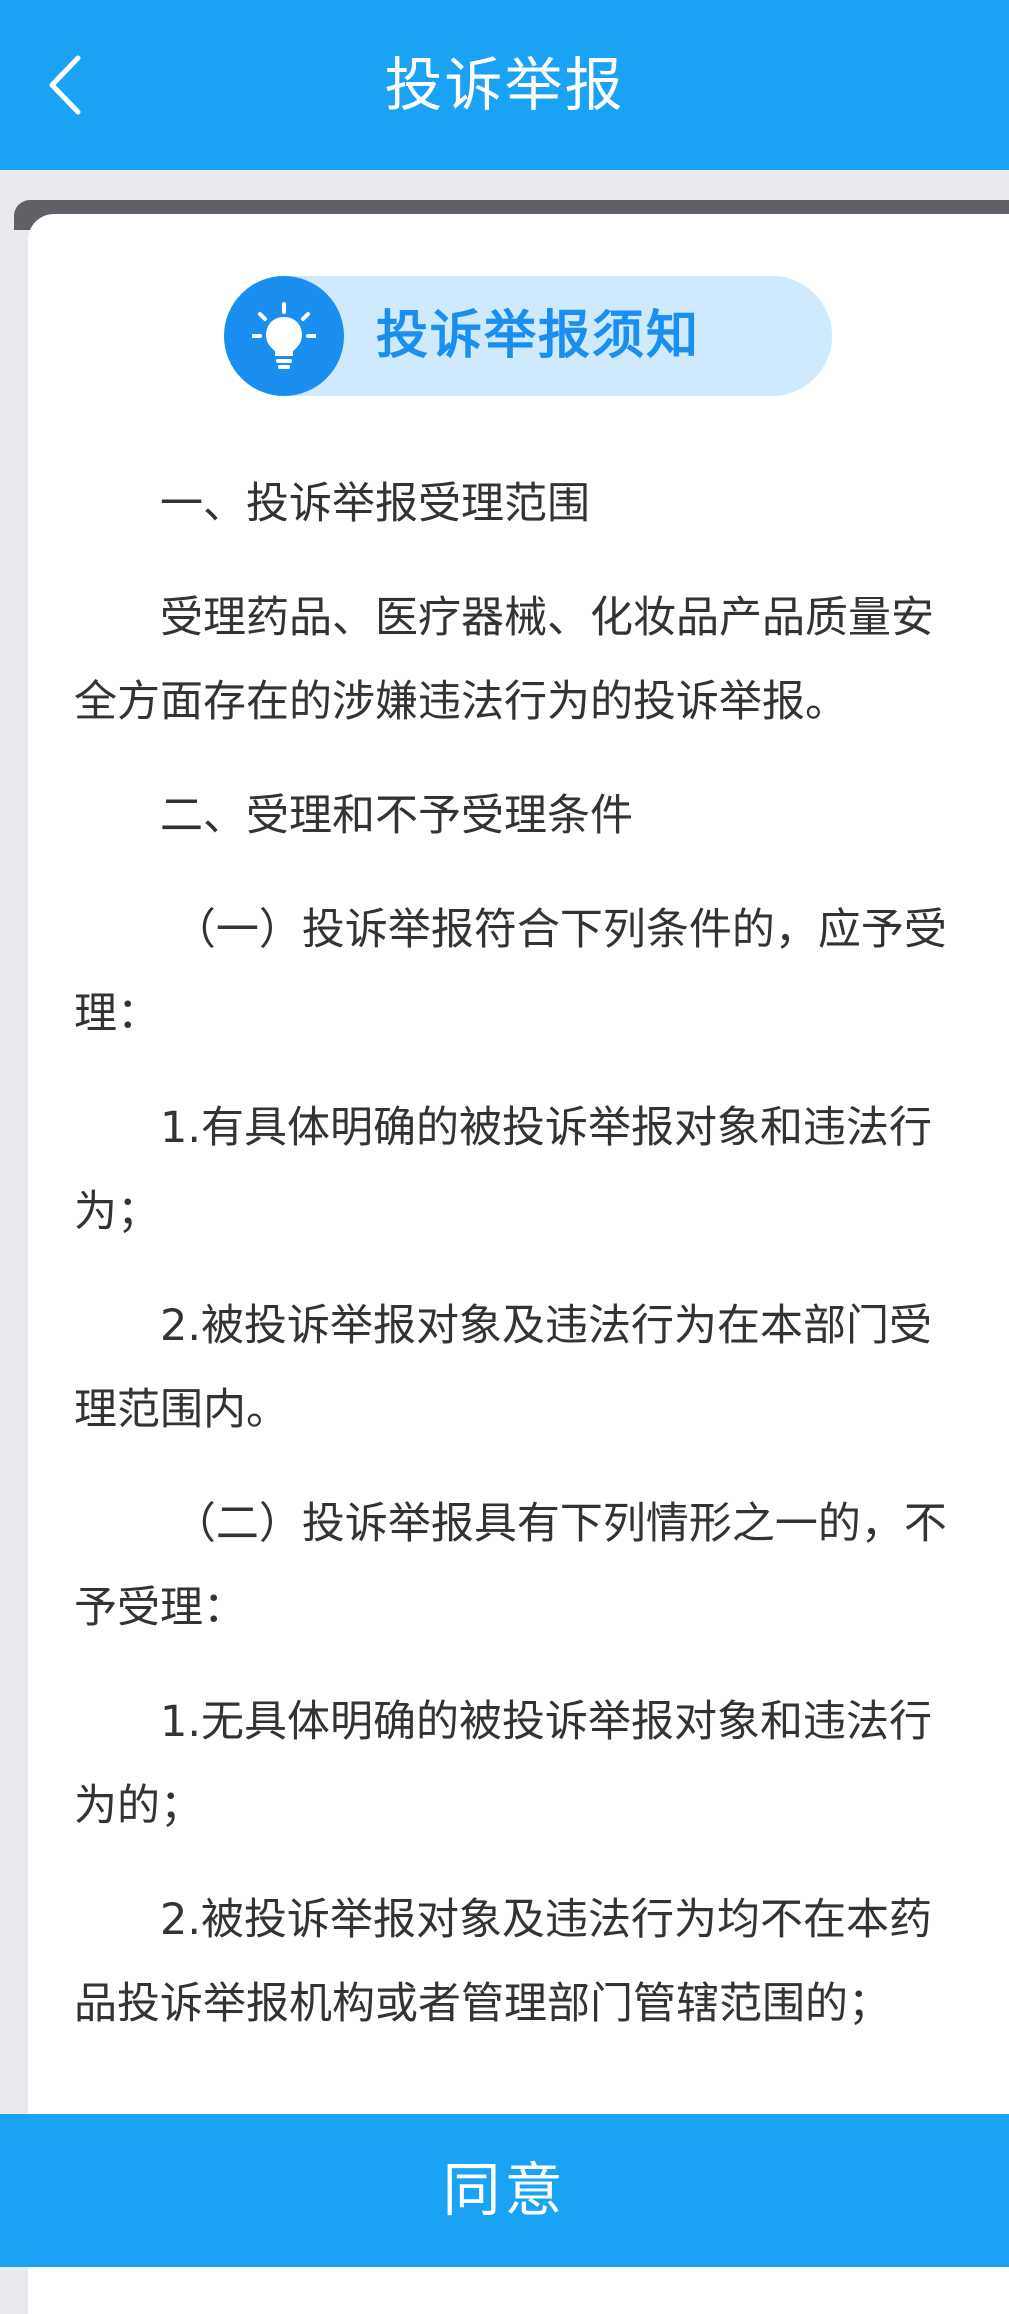  Describe the element at coordinates (504, 660) in the screenshot. I see `notice-paragraph: 受理药品、医疗器械、化妆品产品质量安全方面存在的涉嫌违法行为的投诉举报。` at that location.